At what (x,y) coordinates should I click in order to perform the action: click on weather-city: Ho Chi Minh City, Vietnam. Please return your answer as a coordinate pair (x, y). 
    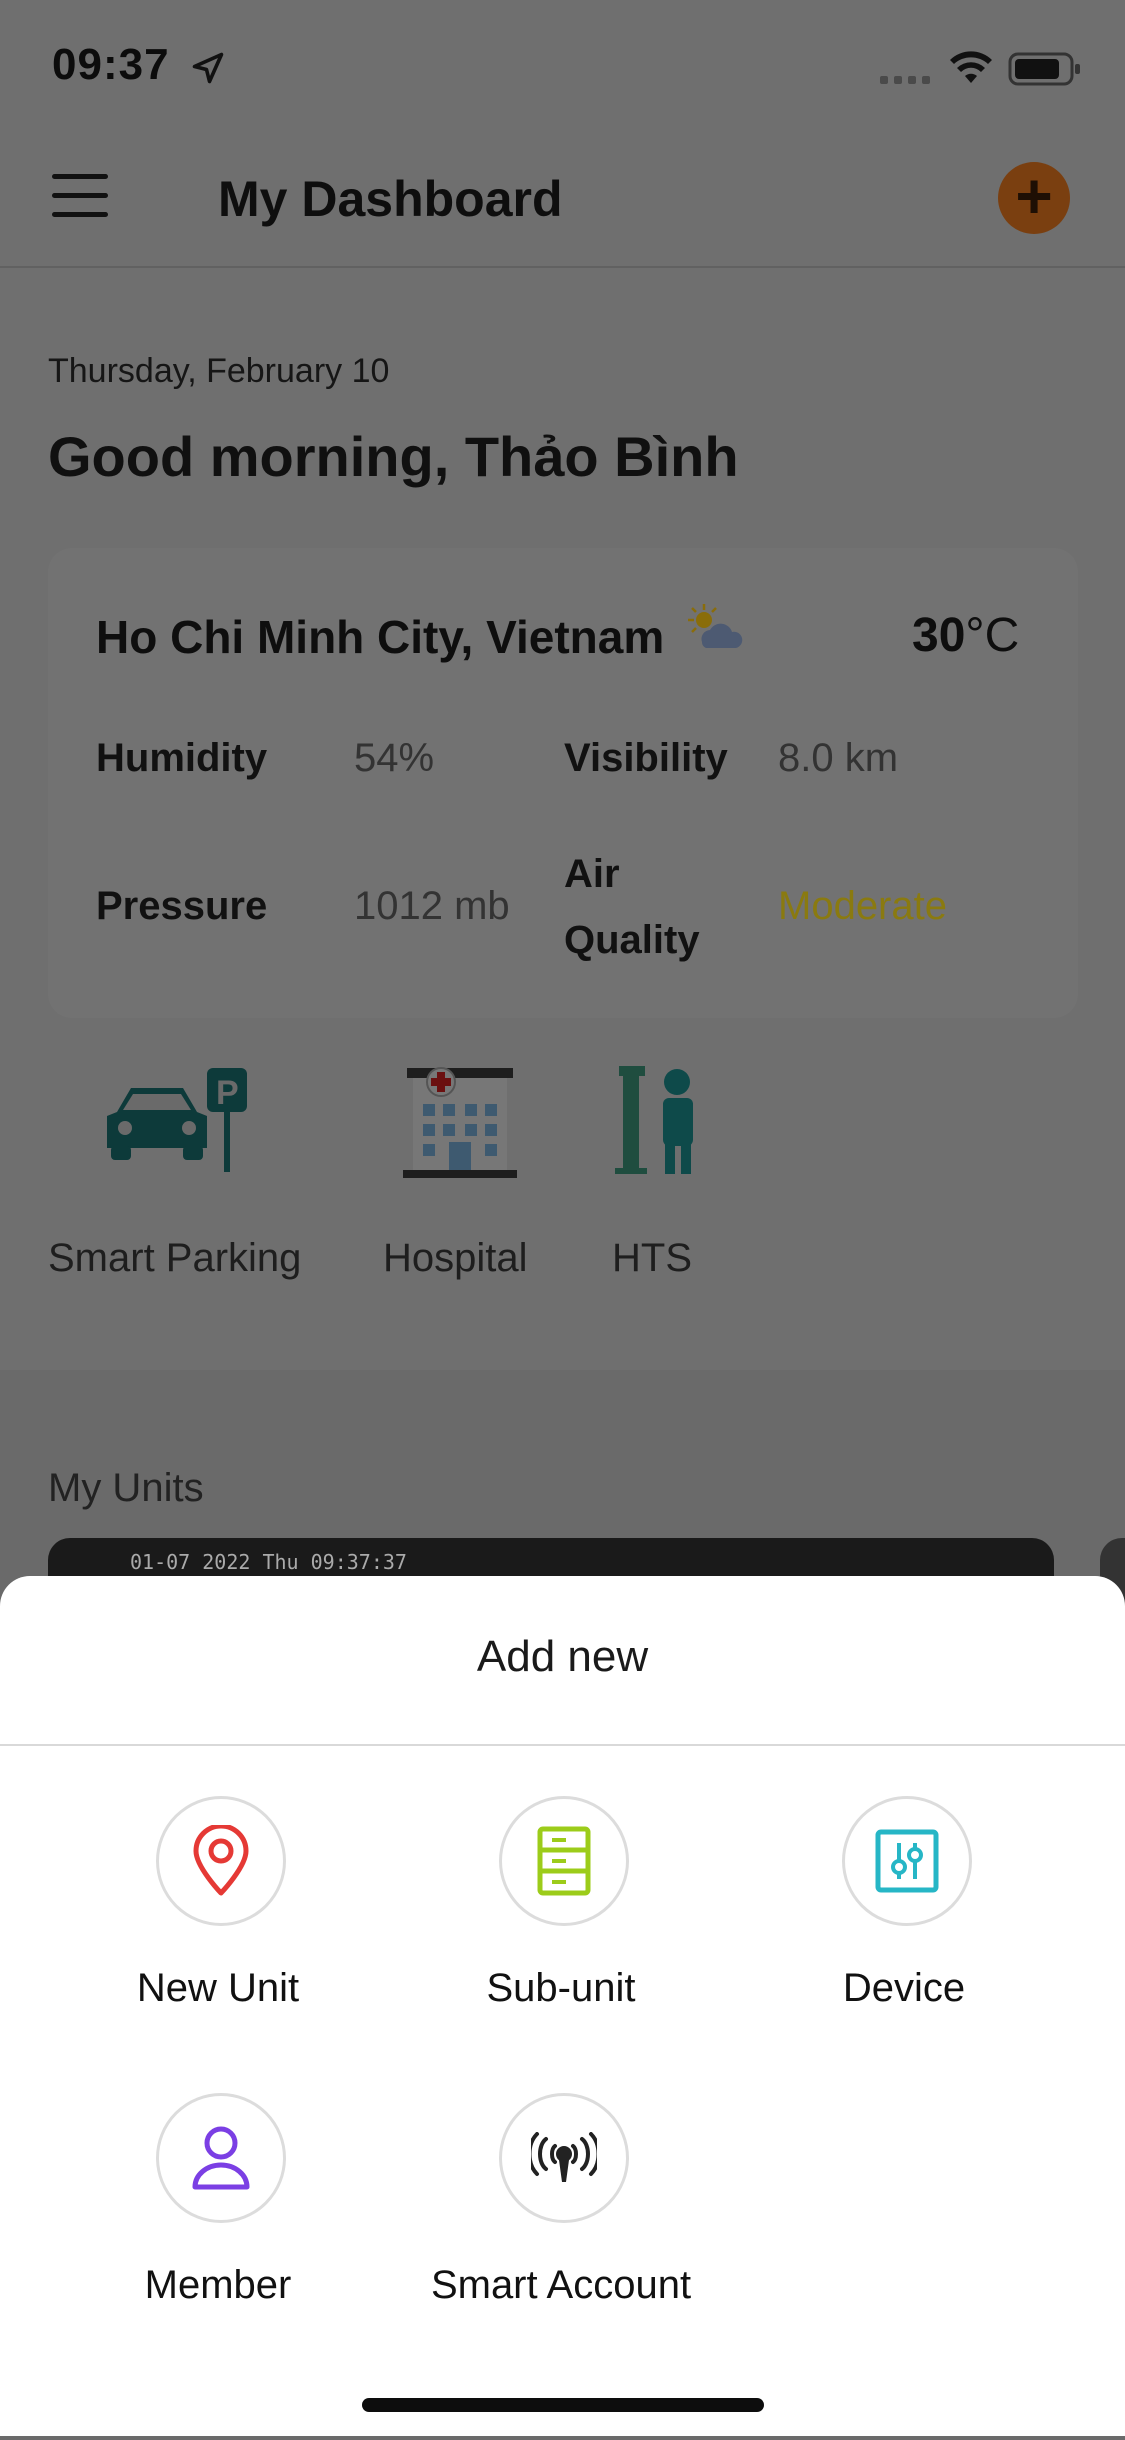
    Looking at the image, I should click on (380, 637).